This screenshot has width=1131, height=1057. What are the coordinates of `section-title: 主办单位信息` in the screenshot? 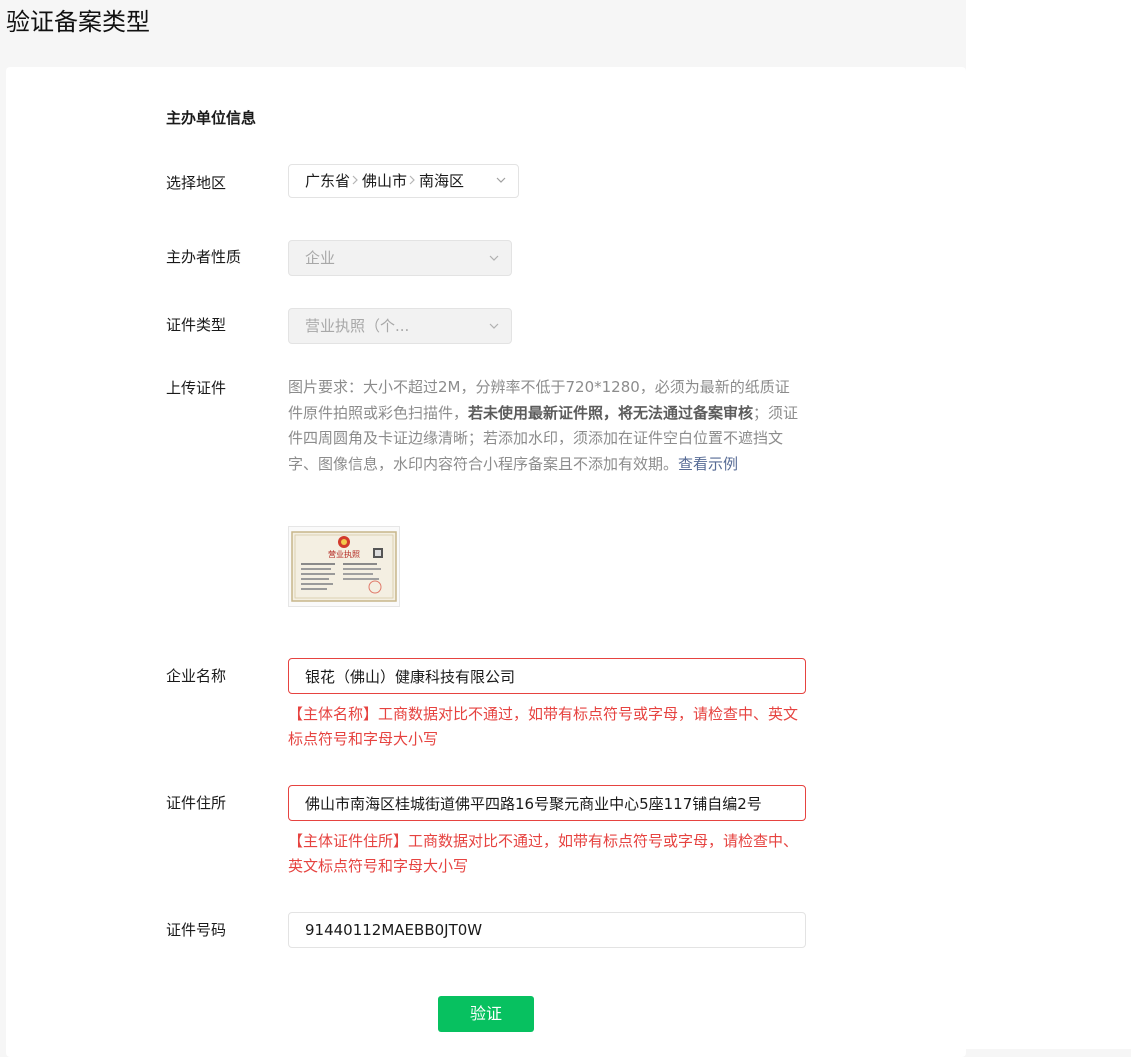 It's located at (211, 118).